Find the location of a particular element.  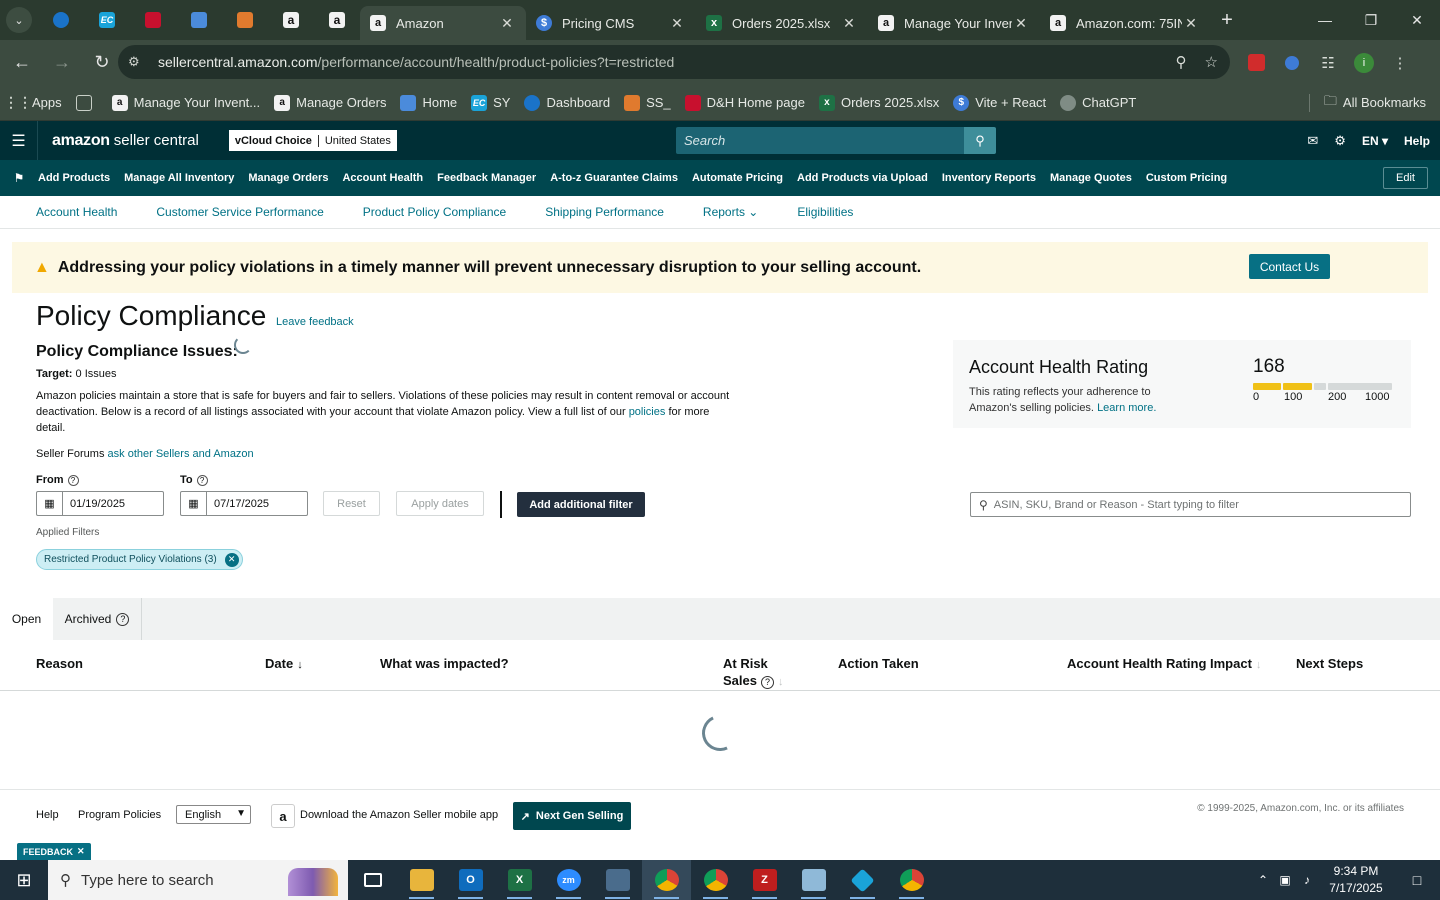

tab-open: Open is located at coordinates (26, 619).